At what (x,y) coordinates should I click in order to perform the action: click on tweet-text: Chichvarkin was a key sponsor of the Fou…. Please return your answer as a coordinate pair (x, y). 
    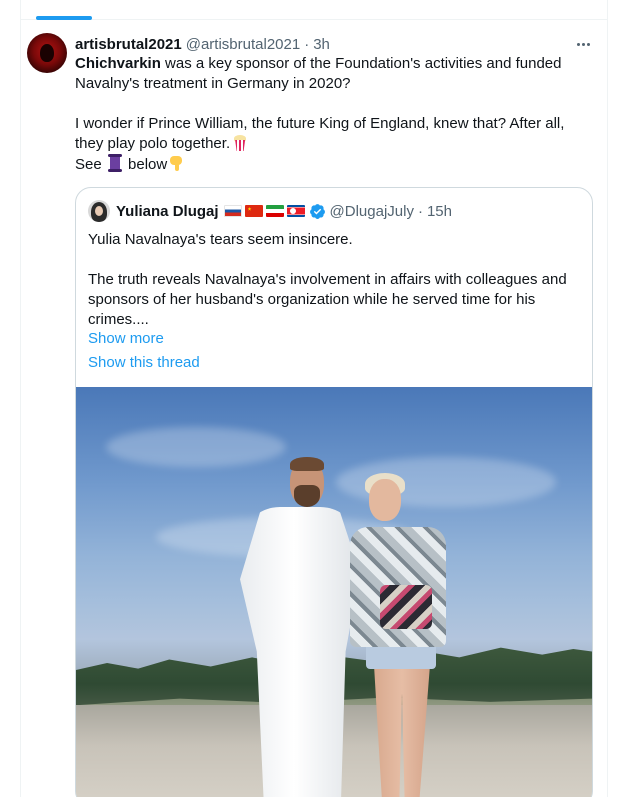
    Looking at the image, I should click on (335, 114).